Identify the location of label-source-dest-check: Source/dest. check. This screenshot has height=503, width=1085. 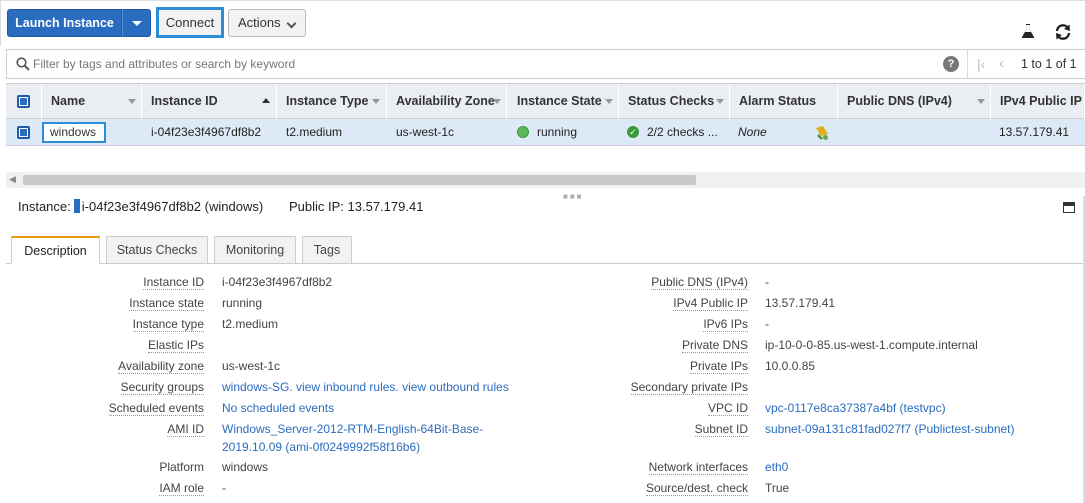
(696, 488).